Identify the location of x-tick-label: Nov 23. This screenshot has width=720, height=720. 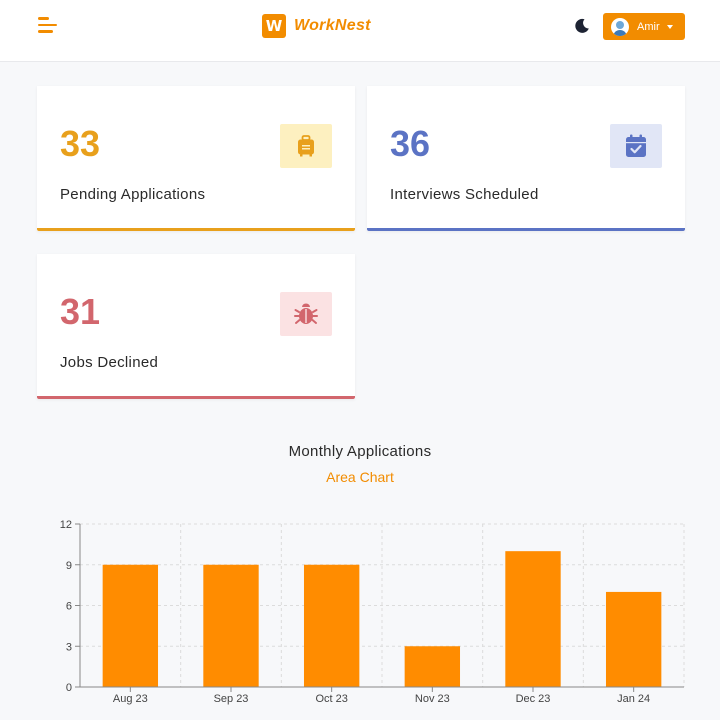
(432, 699).